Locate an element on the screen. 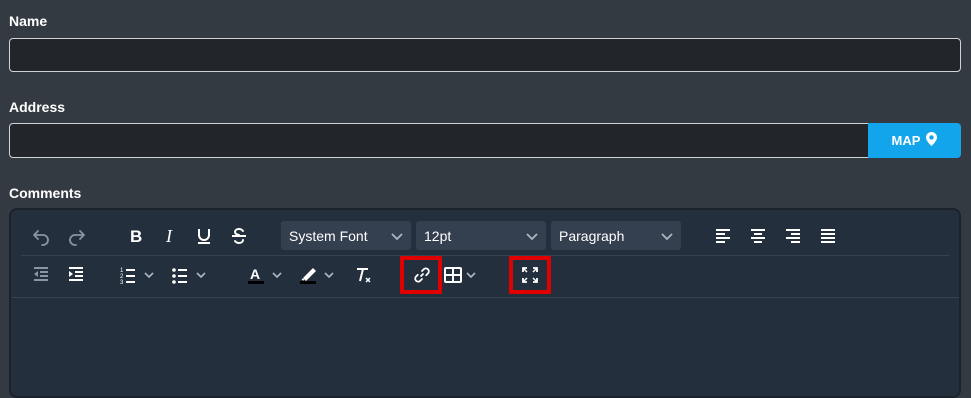 This screenshot has height=398, width=971. map-pin-icon is located at coordinates (932, 140).